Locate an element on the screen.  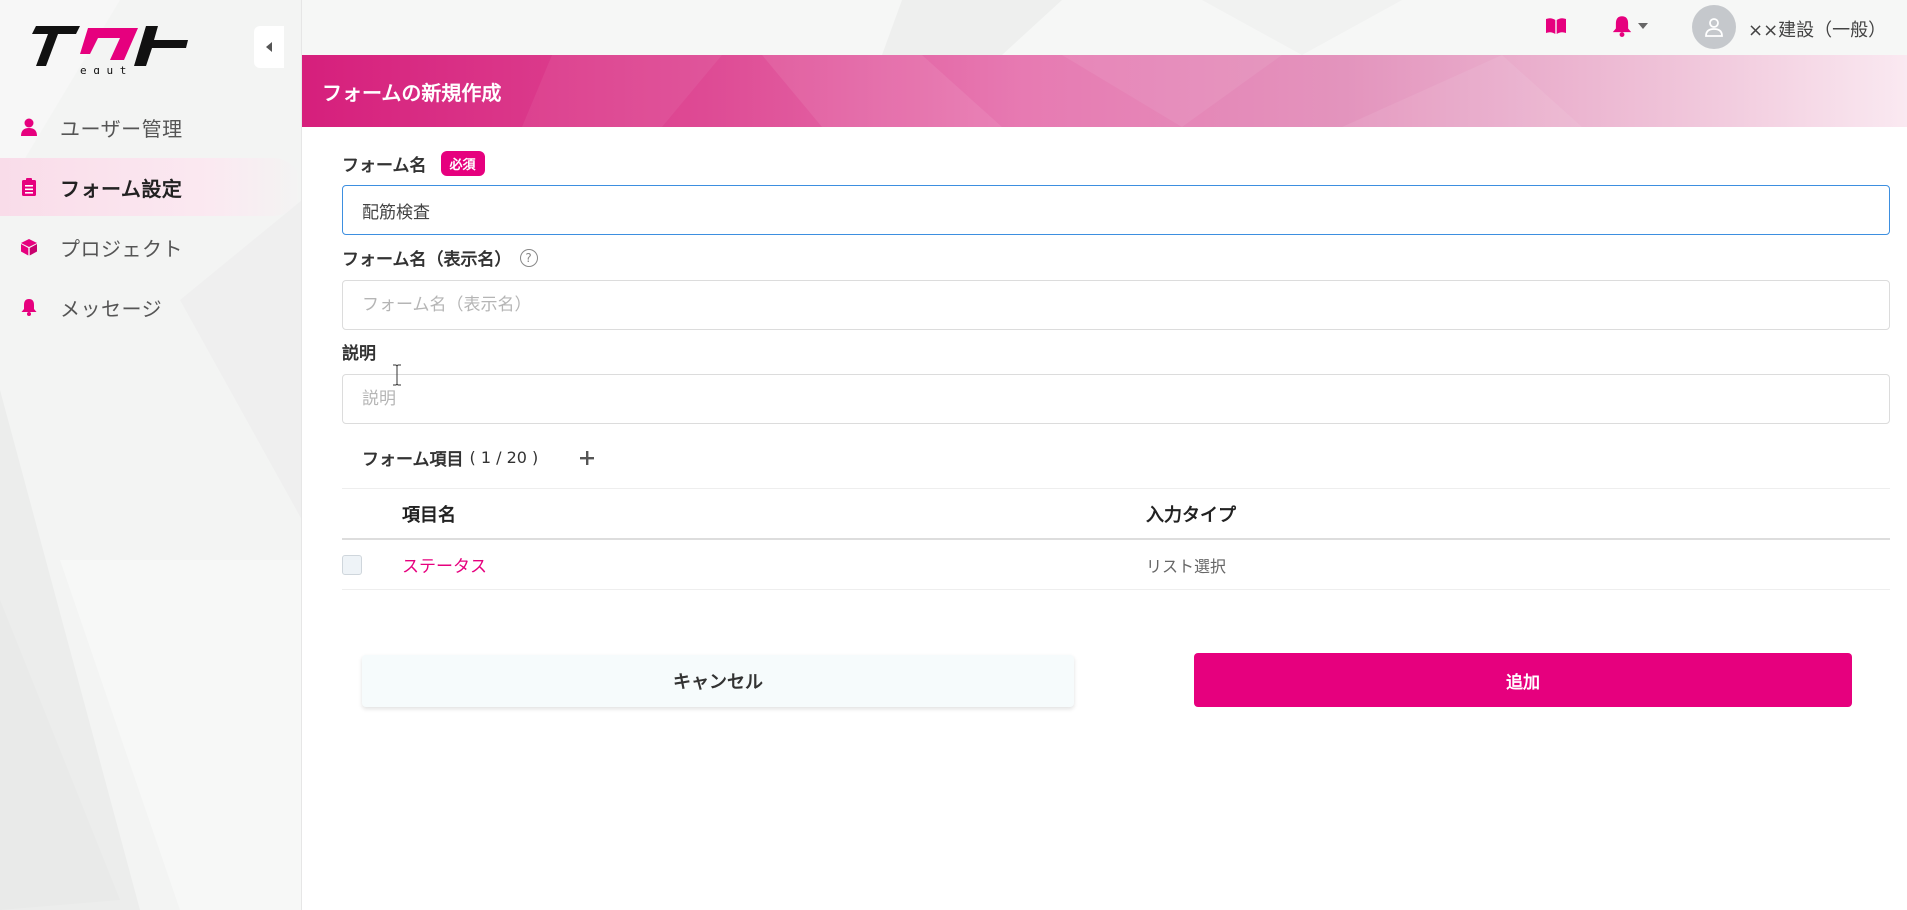
sidebar-item-label: フォーム設定 is located at coordinates (121, 188).